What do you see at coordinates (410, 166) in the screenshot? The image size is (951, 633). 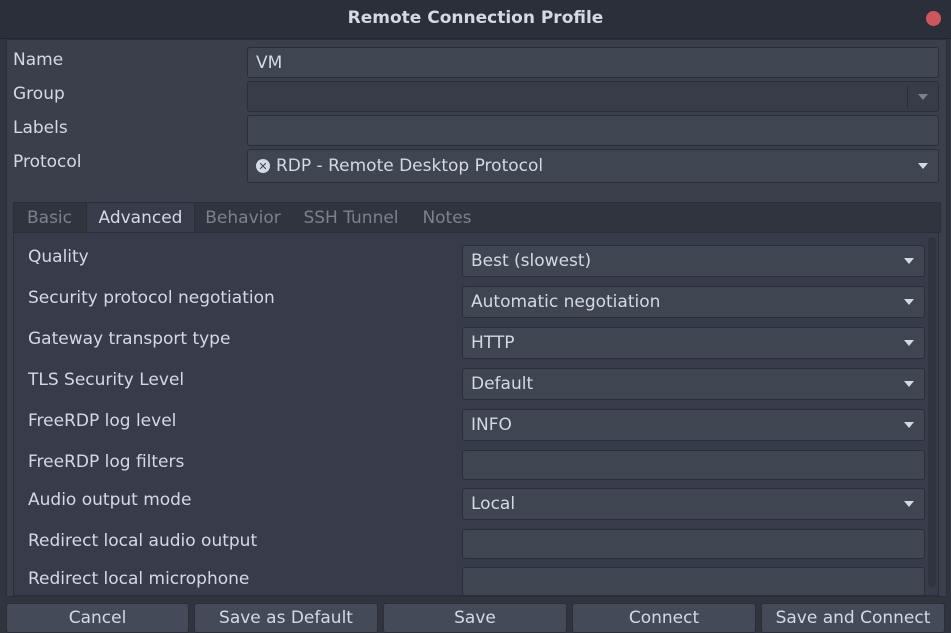 I see `protocol-value: RDP - Remote Desktop Protocol` at bounding box center [410, 166].